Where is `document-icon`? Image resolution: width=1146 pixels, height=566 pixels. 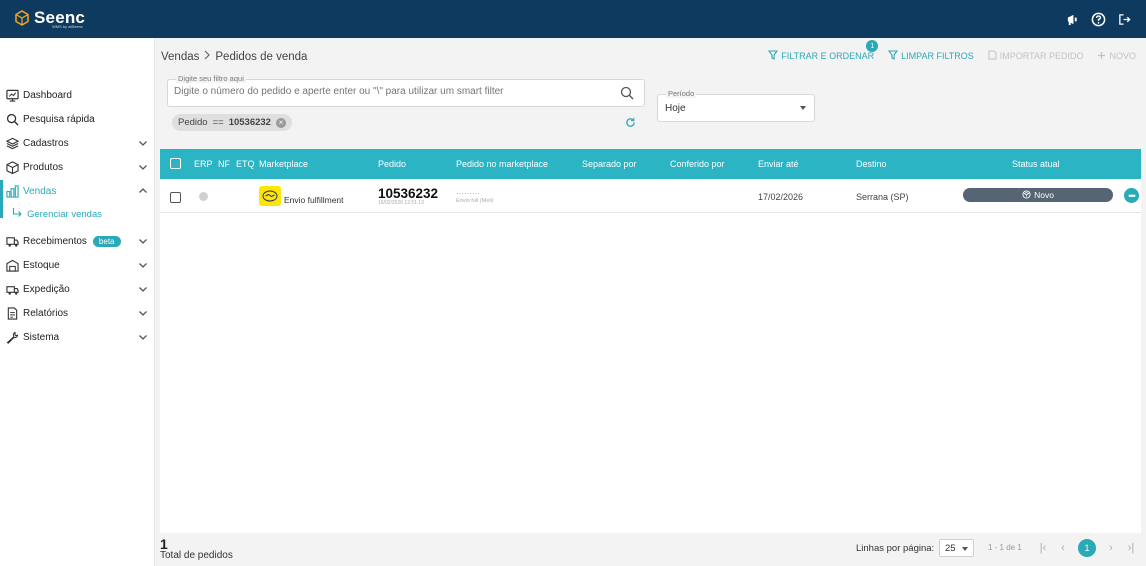
document-icon is located at coordinates (992, 56).